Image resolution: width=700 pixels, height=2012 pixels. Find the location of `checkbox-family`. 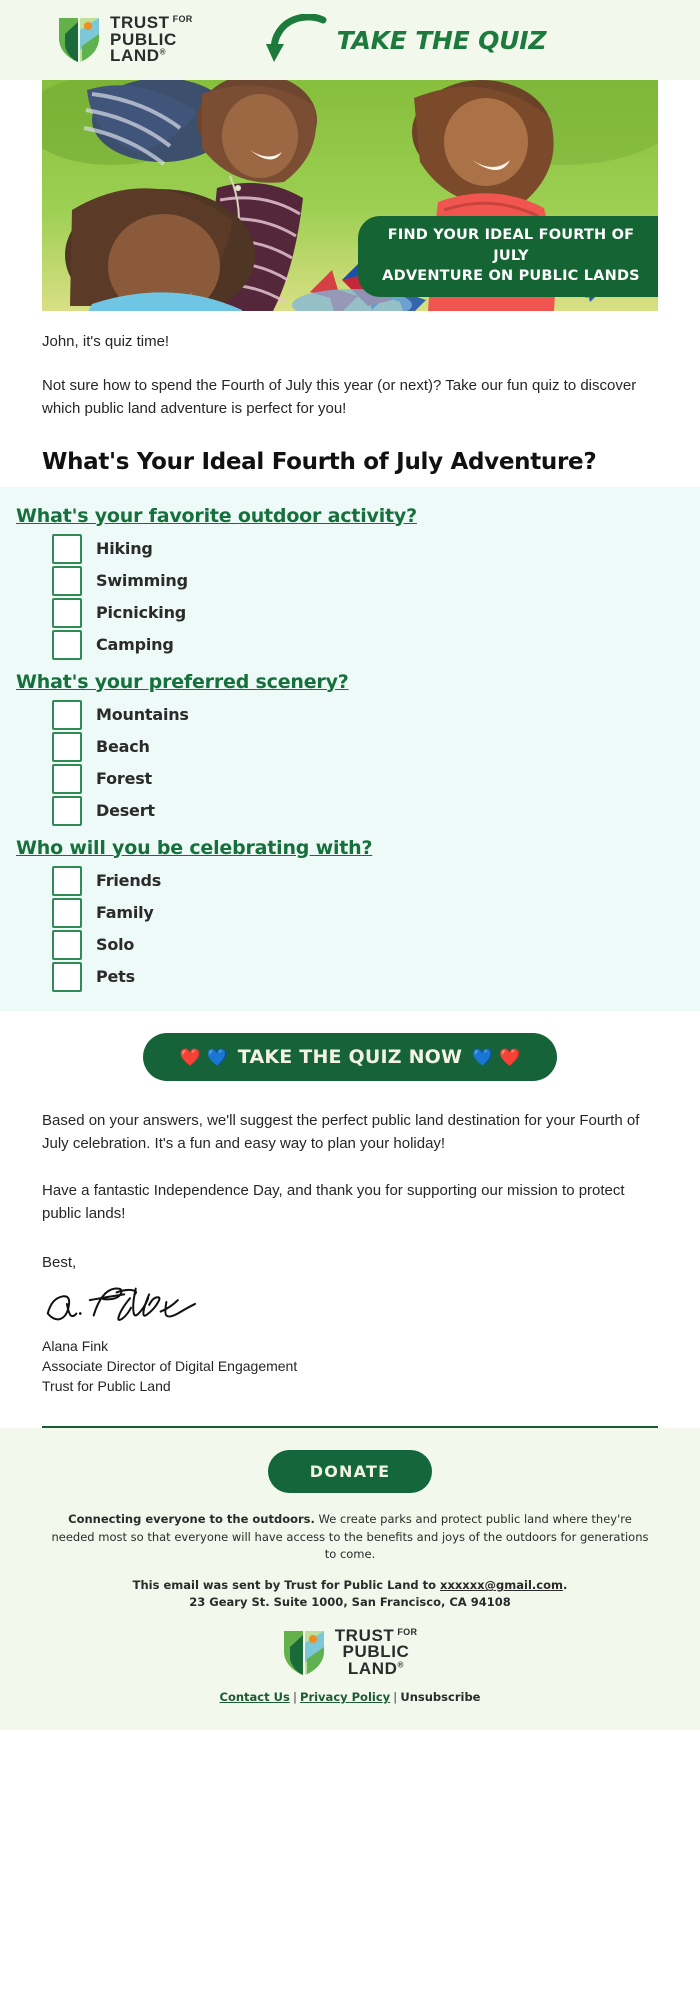

checkbox-family is located at coordinates (67, 912).